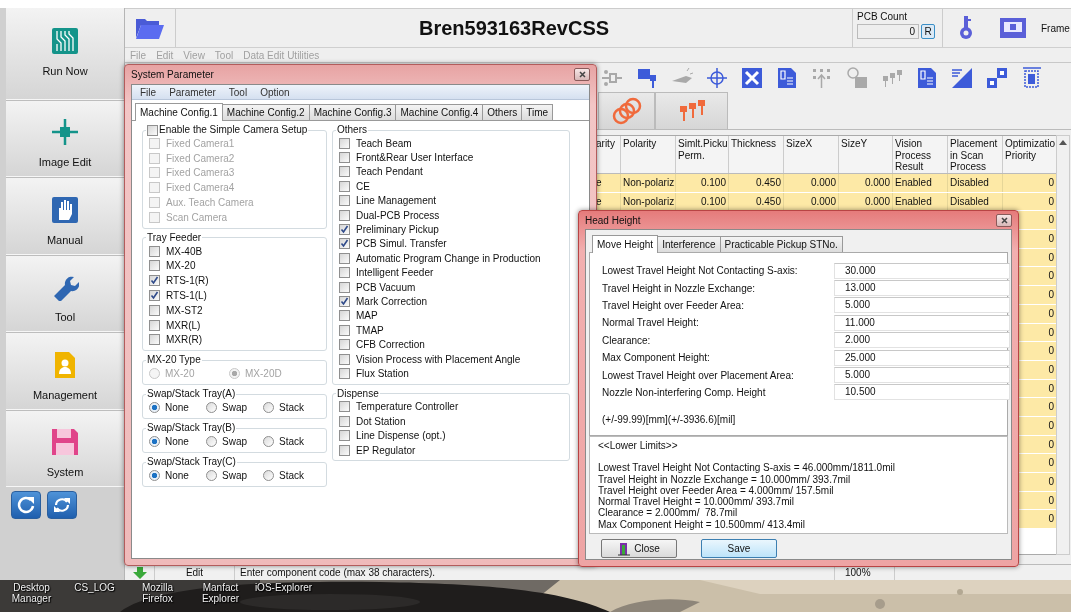 Image resolution: width=1071 pixels, height=612 pixels. I want to click on input-field: 2.000, so click(922, 340).